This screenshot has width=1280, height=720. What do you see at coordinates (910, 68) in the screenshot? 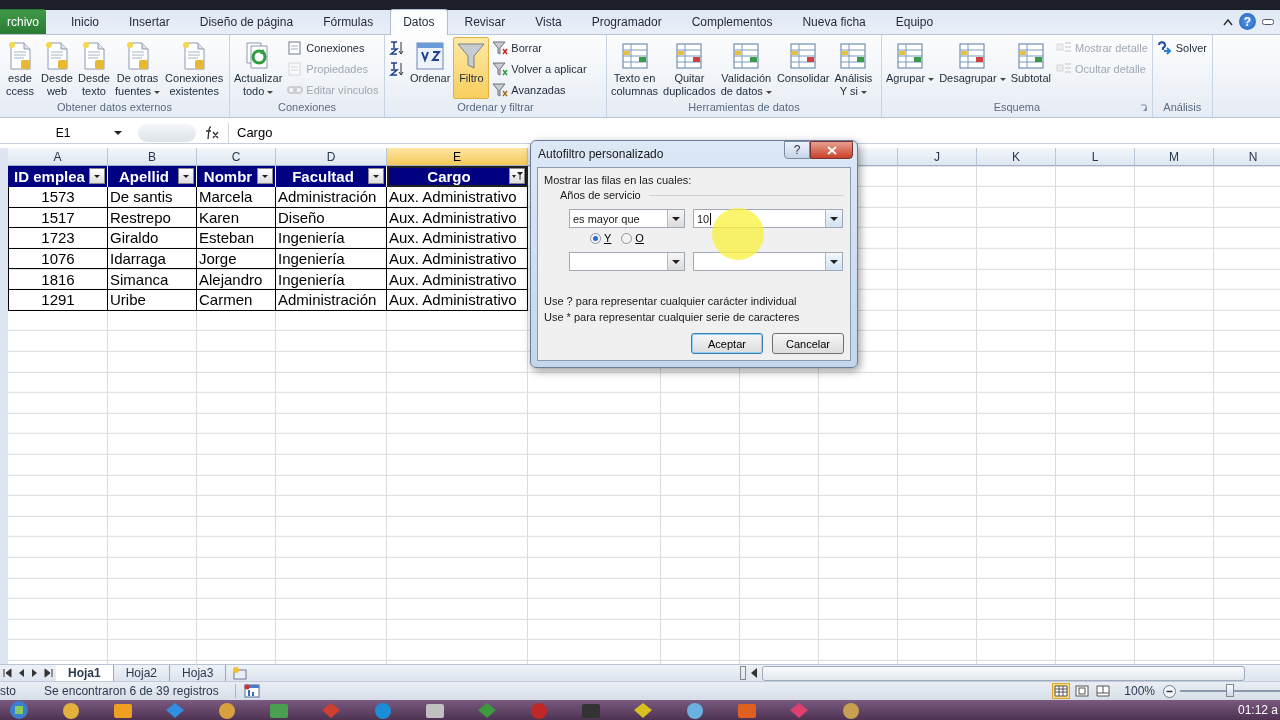
I see `ribbon-button: Agrupar` at bounding box center [910, 68].